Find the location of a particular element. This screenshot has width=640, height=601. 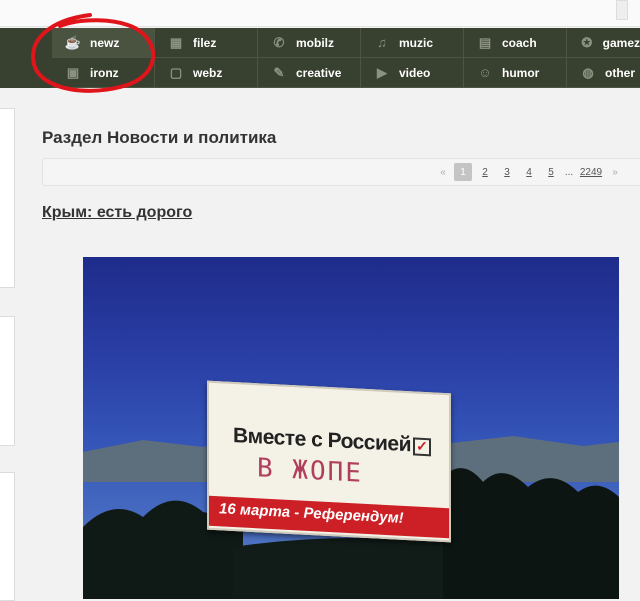

page-link: 4 is located at coordinates (529, 172).